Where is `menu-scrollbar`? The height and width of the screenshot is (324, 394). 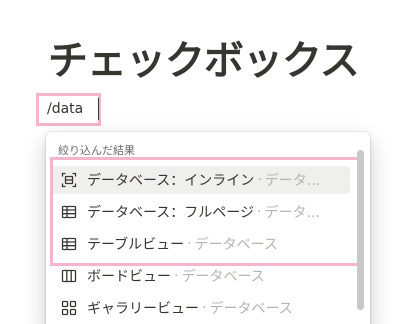
menu-scrollbar is located at coordinates (360, 230).